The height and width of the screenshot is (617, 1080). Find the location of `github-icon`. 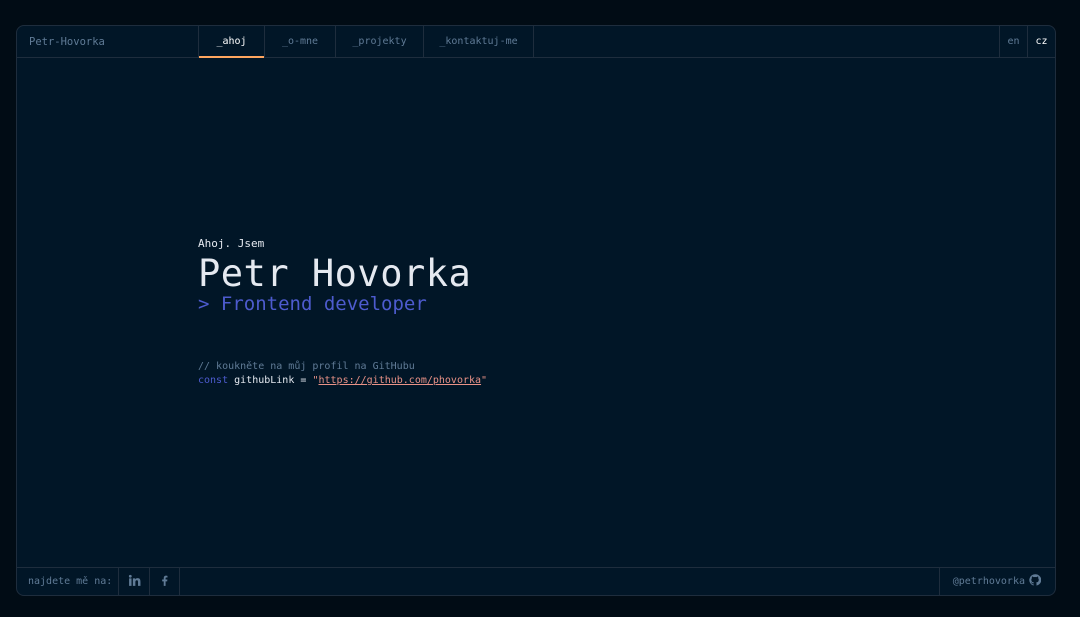

github-icon is located at coordinates (1035, 581).